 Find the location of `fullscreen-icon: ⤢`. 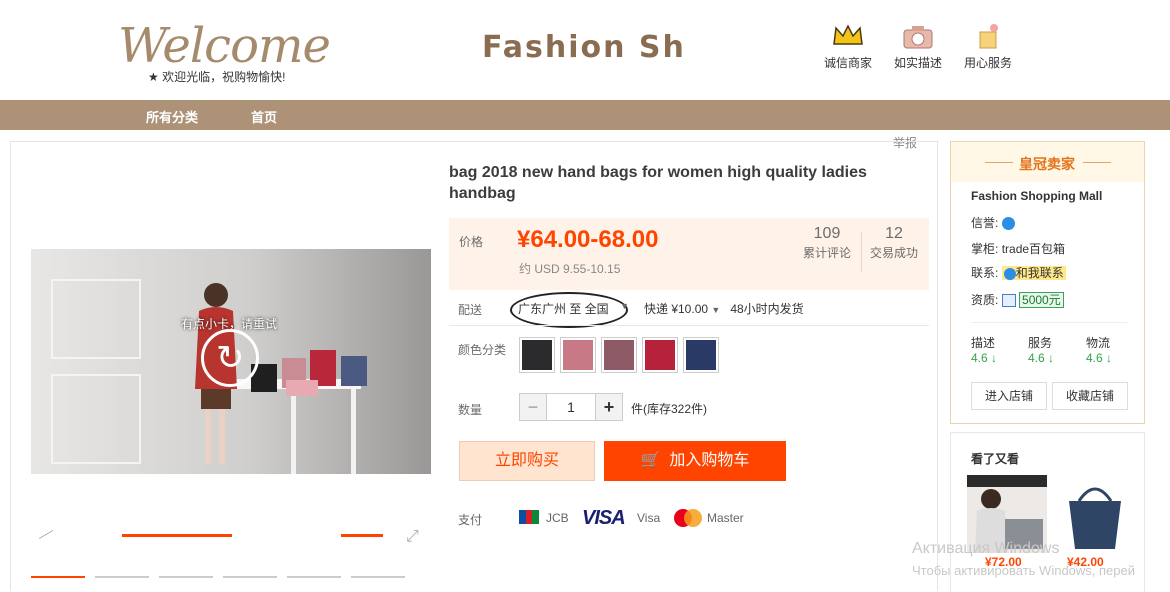

fullscreen-icon: ⤢ is located at coordinates (412, 537).